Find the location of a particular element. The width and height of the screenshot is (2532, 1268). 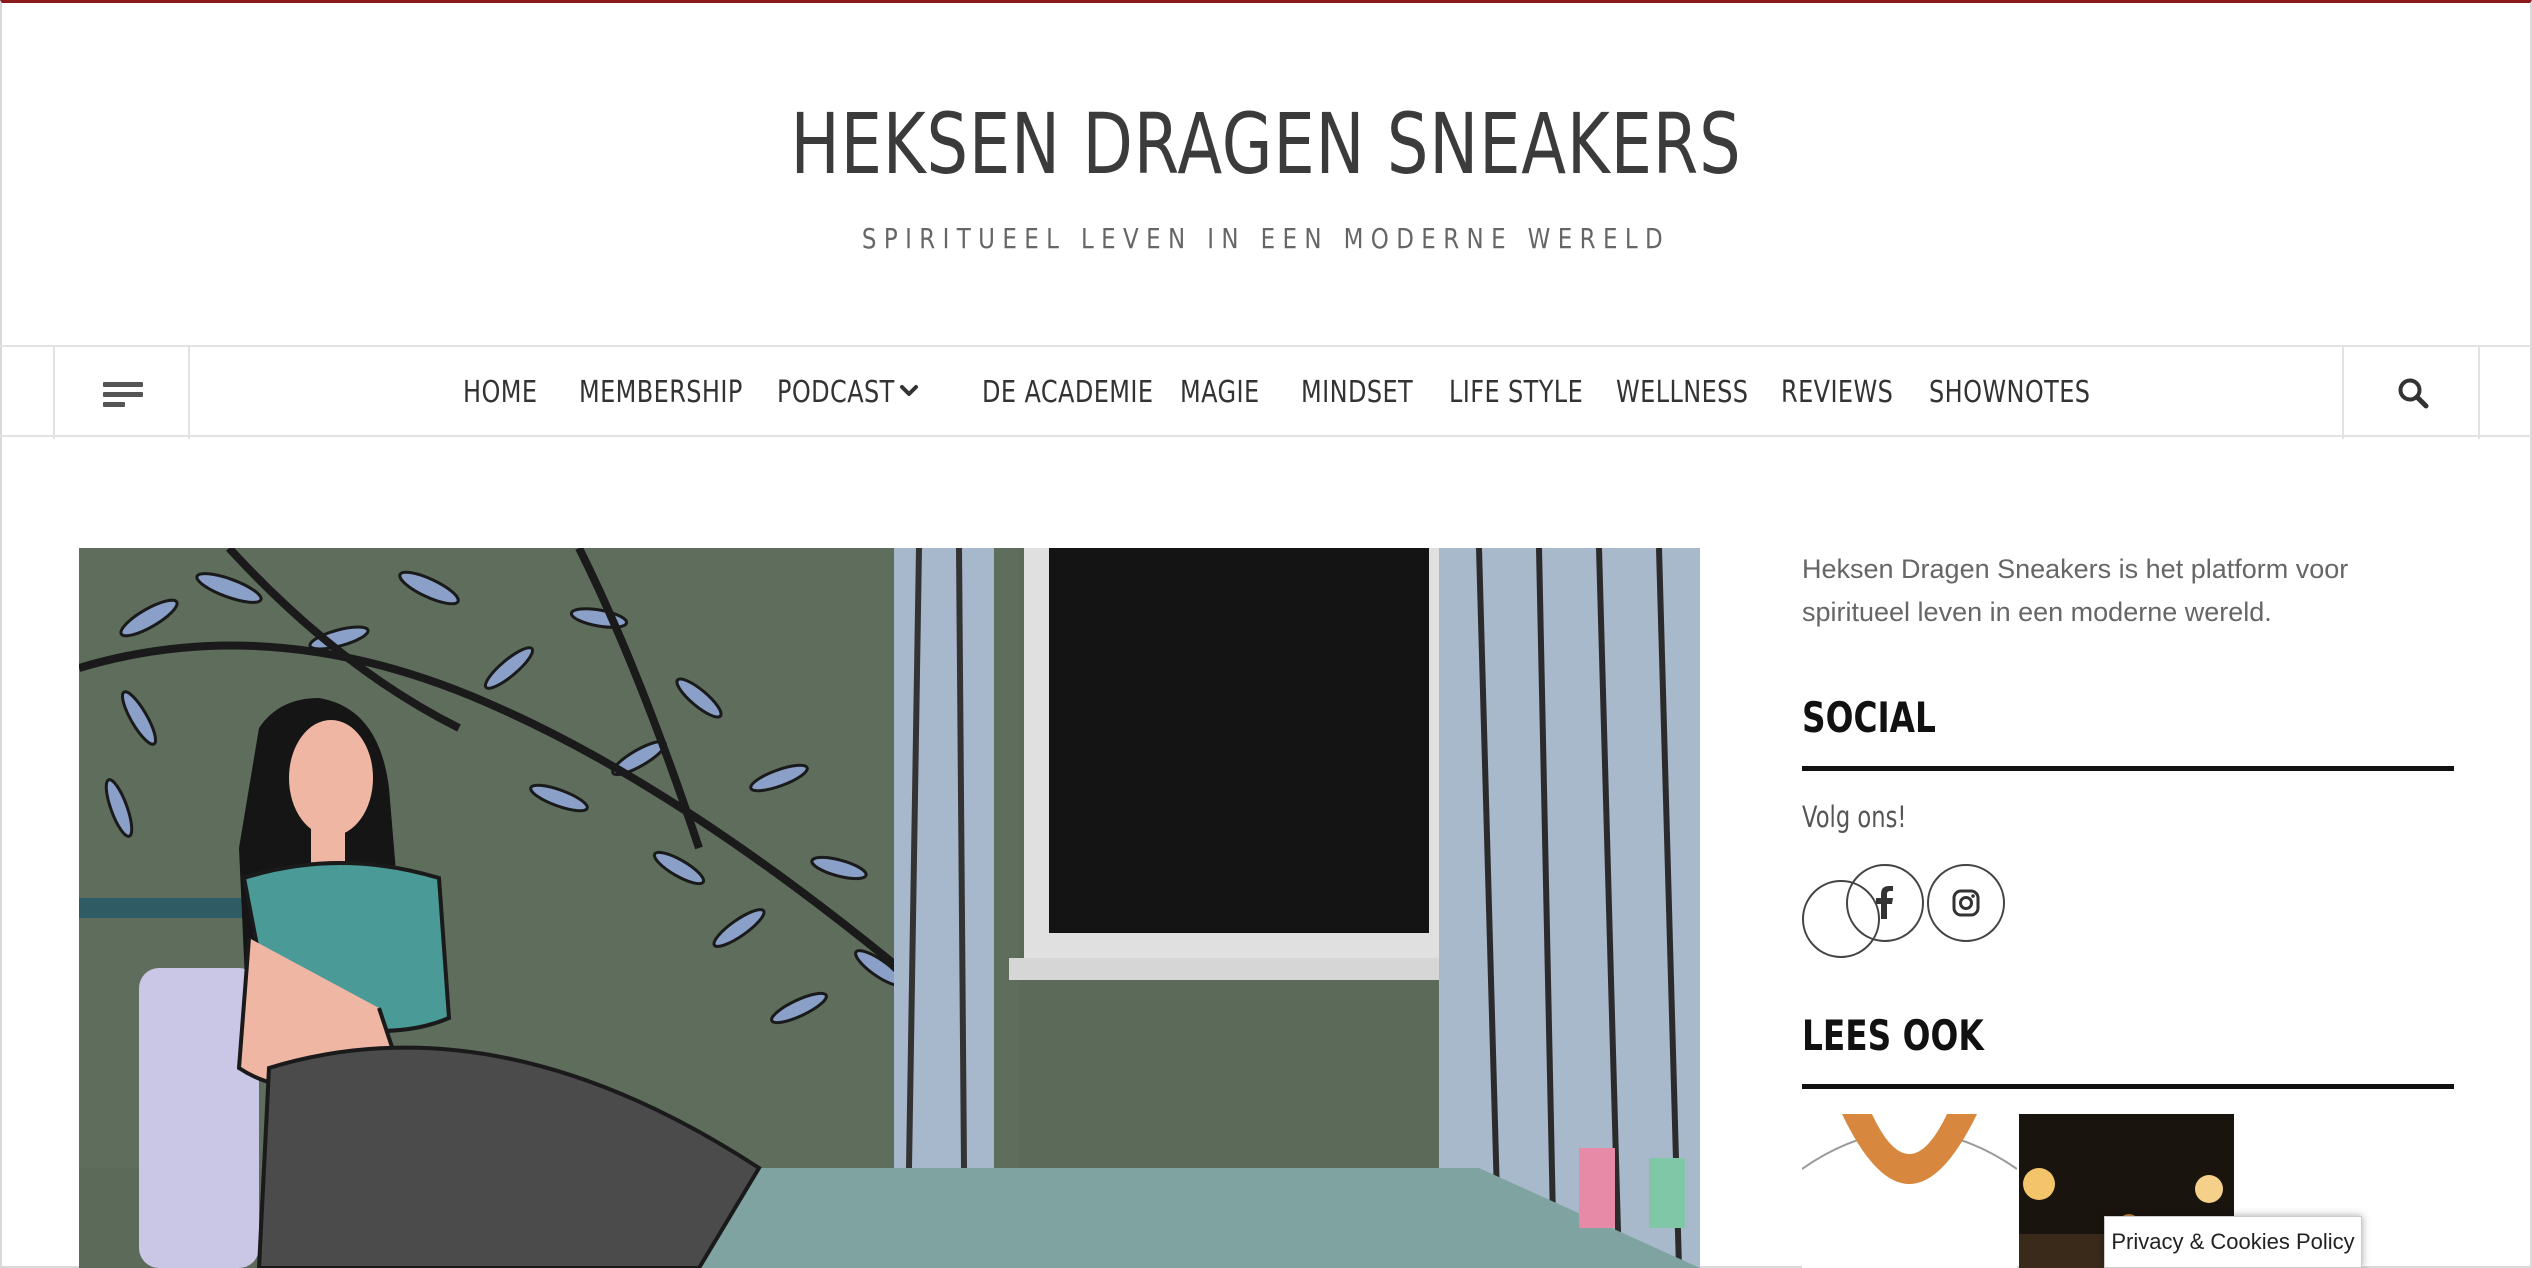

nav-item-mindset: MINDSET is located at coordinates (1357, 392).